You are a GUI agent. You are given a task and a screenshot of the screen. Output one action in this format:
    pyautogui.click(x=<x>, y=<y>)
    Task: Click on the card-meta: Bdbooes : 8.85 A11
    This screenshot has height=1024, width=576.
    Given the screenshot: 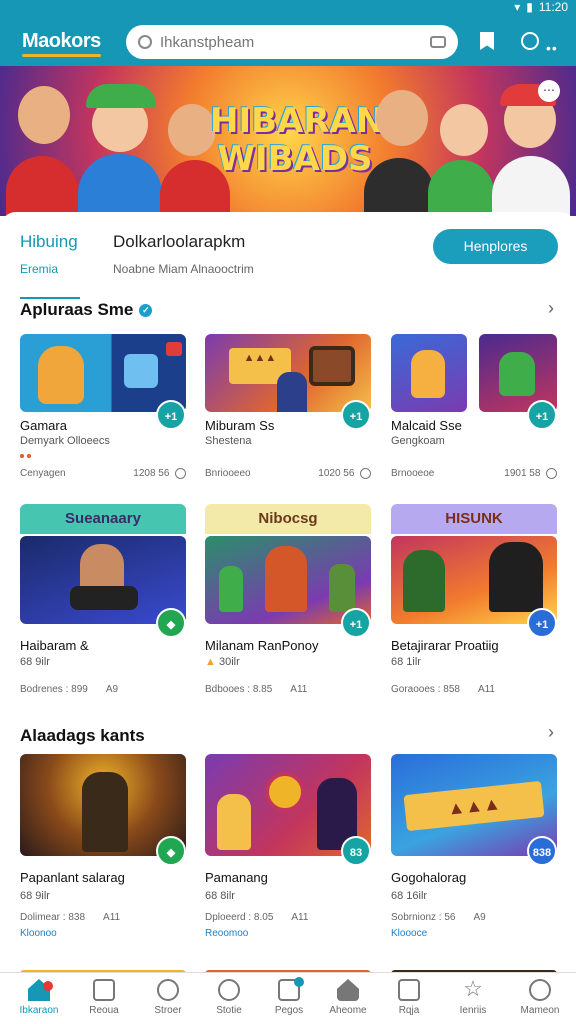 What is the action you would take?
    pyautogui.click(x=288, y=689)
    